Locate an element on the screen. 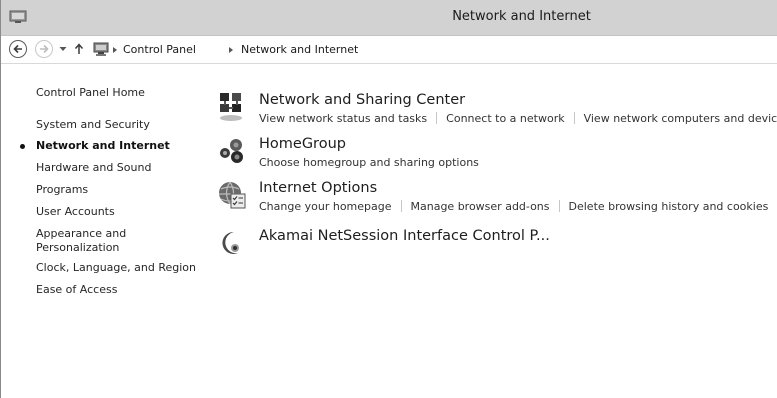 The height and width of the screenshot is (398, 777). homegroup-links: Choose homegroup and sharing options is located at coordinates (369, 162).